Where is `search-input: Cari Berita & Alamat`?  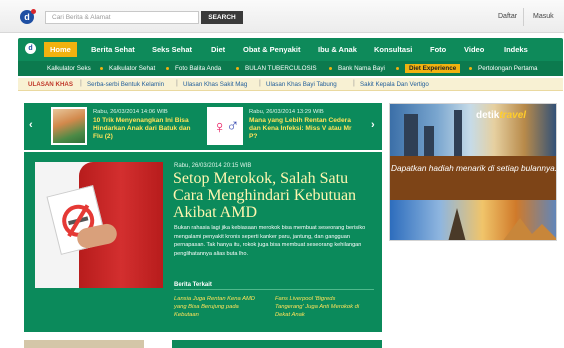 search-input: Cari Berita & Alamat is located at coordinates (122, 17).